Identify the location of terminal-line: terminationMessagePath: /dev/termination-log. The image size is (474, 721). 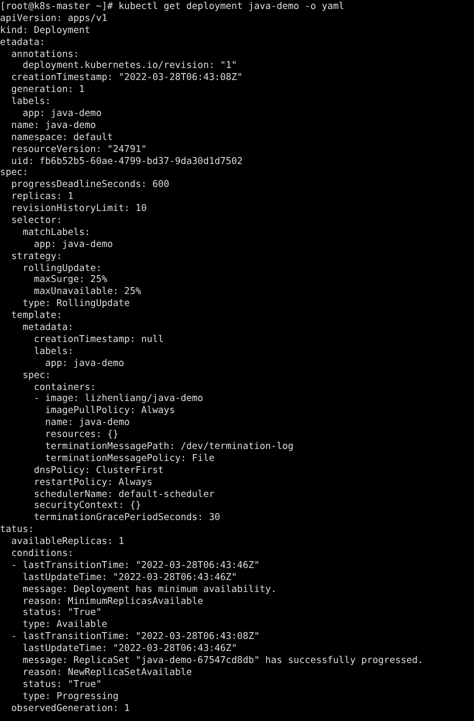
(169, 446).